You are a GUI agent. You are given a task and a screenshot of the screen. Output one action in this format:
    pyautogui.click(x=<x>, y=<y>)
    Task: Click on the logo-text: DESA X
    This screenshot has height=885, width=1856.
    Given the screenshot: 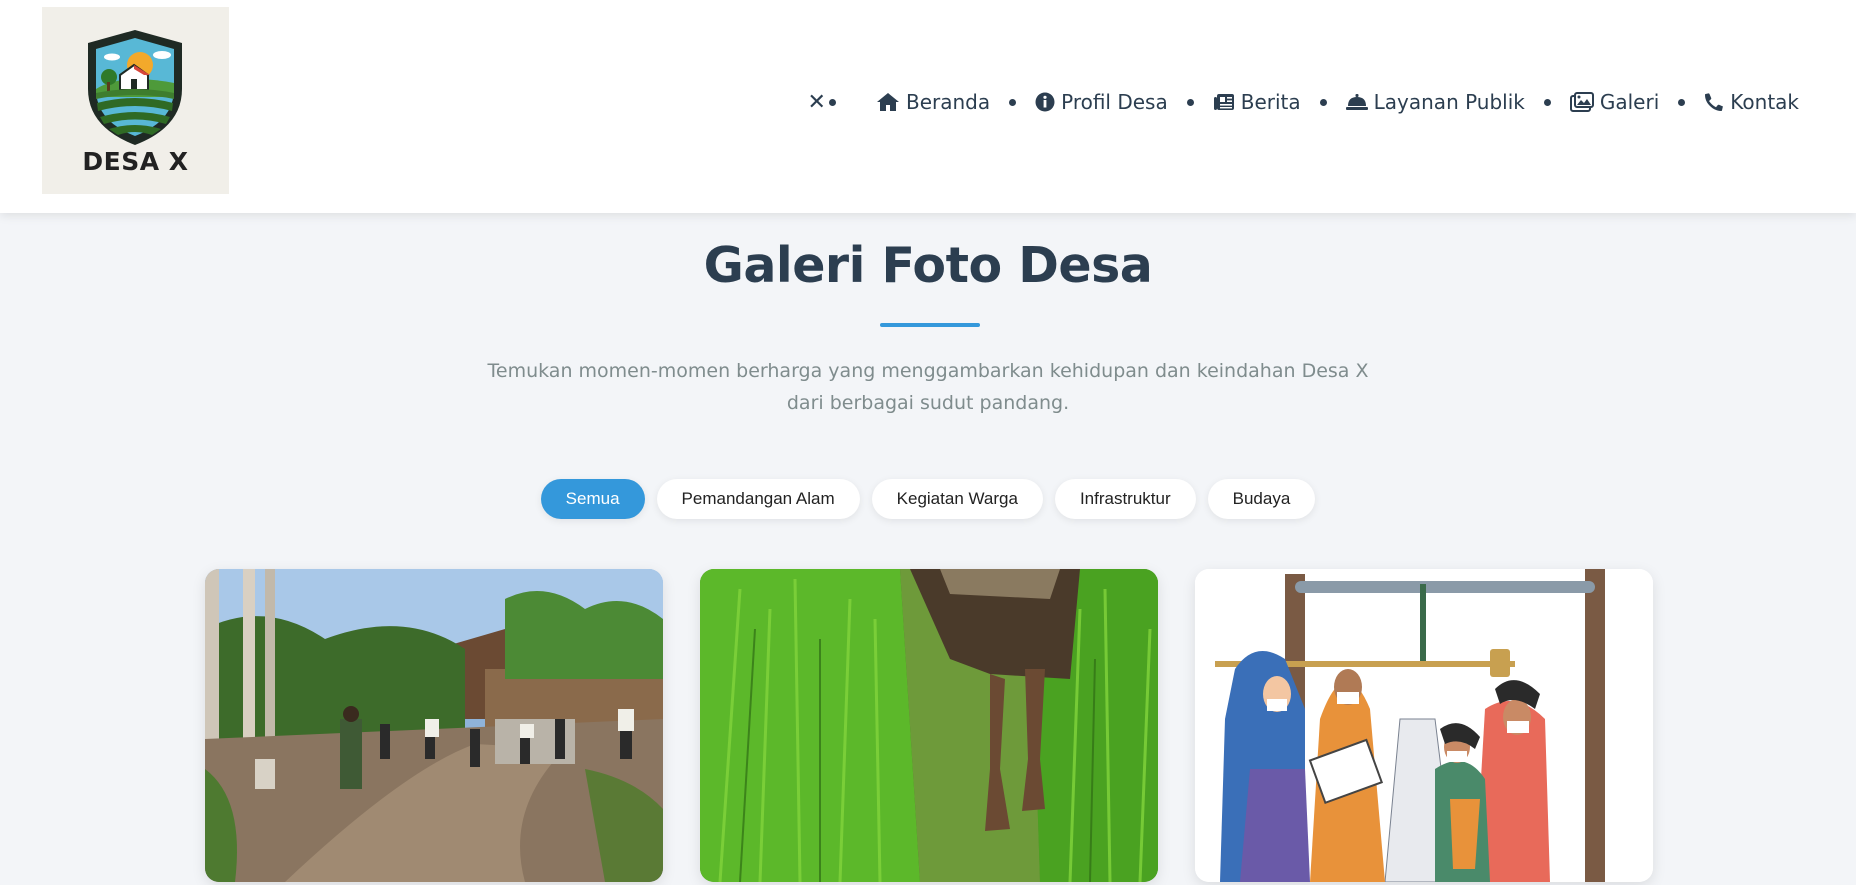 What is the action you would take?
    pyautogui.click(x=135, y=161)
    